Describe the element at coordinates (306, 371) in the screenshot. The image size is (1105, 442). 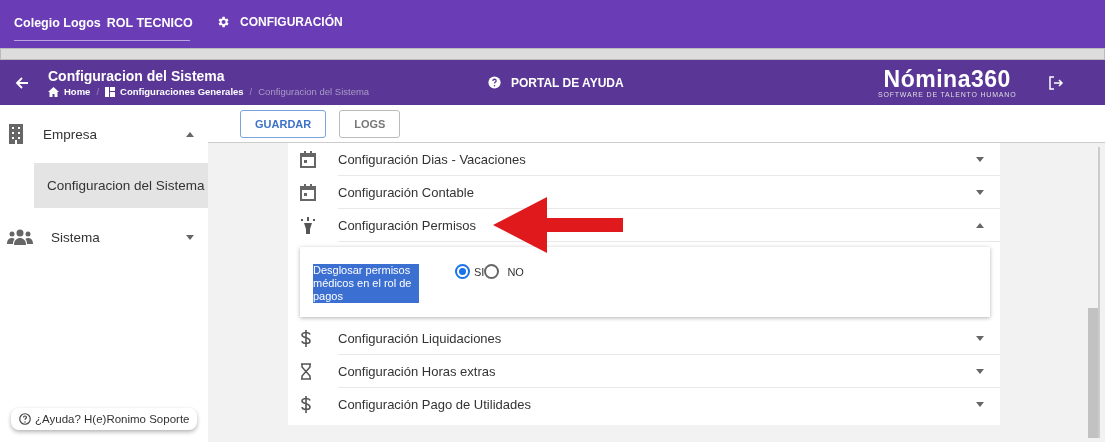
I see `hourglass-icon` at that location.